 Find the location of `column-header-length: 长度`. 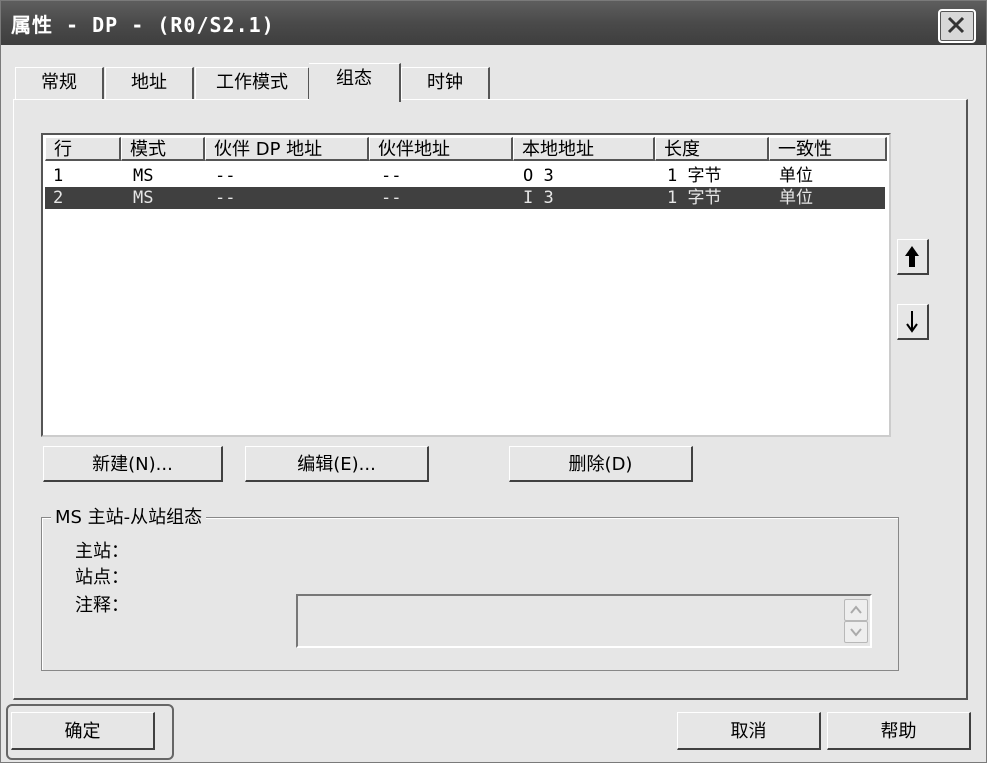

column-header-length: 长度 is located at coordinates (712, 149).